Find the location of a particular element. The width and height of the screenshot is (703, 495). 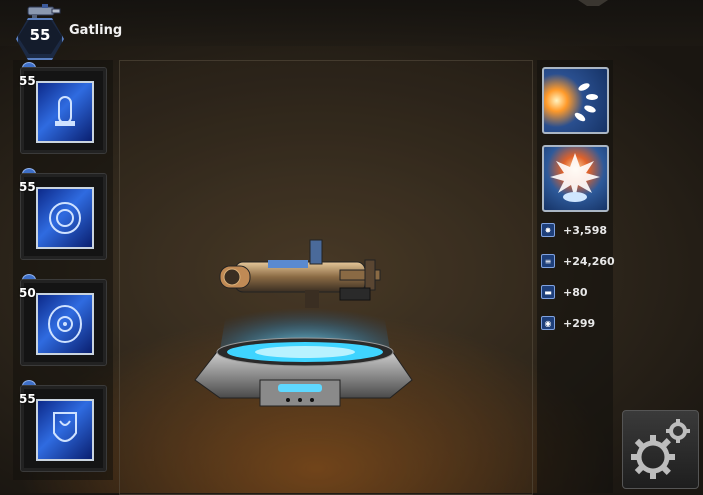

stat-row-ammo: ▬ +80 is located at coordinates (564, 292).